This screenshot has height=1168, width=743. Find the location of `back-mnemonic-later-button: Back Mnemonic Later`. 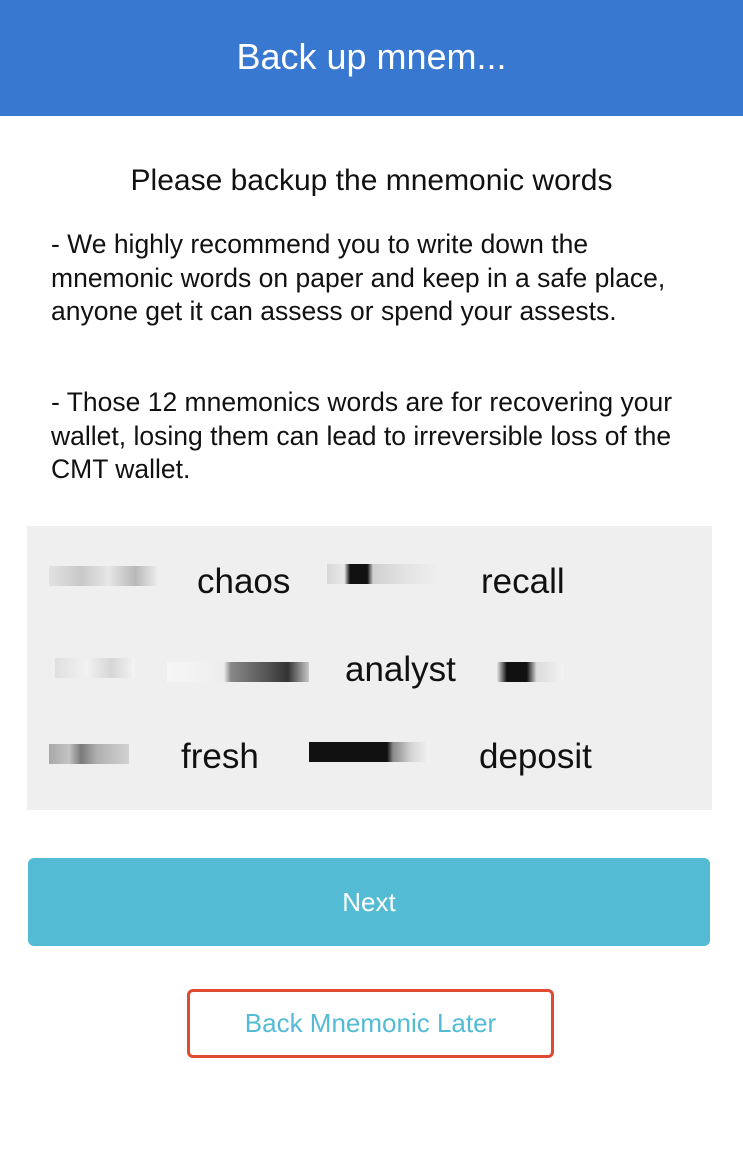

back-mnemonic-later-button: Back Mnemonic Later is located at coordinates (370, 1023).